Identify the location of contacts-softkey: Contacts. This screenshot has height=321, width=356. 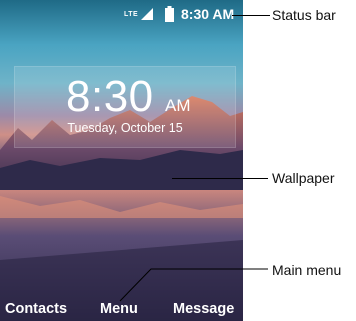
(36, 309).